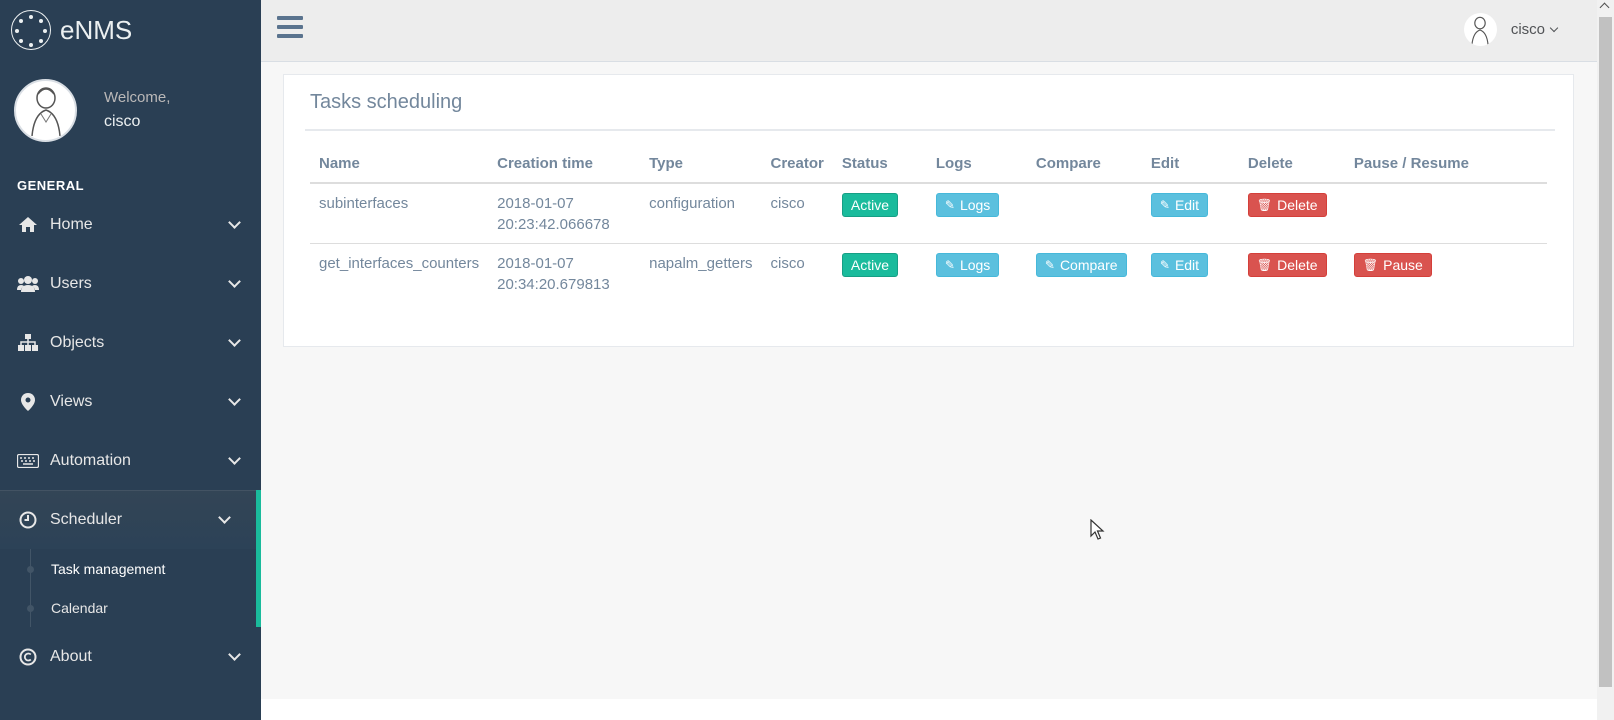 The image size is (1614, 720). What do you see at coordinates (130, 110) in the screenshot?
I see `profile: Welcome, cisco` at bounding box center [130, 110].